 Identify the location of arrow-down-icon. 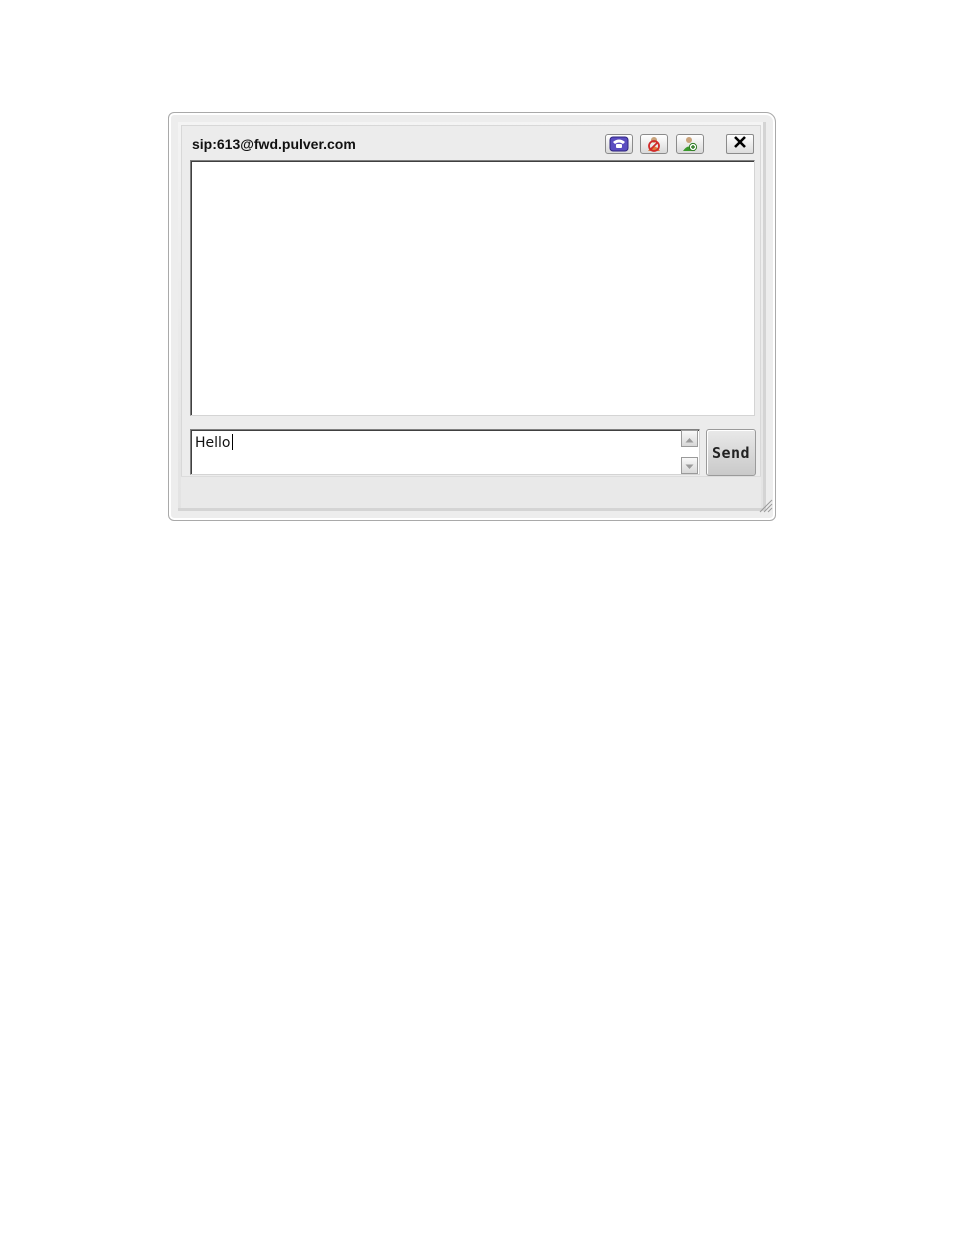
(689, 466).